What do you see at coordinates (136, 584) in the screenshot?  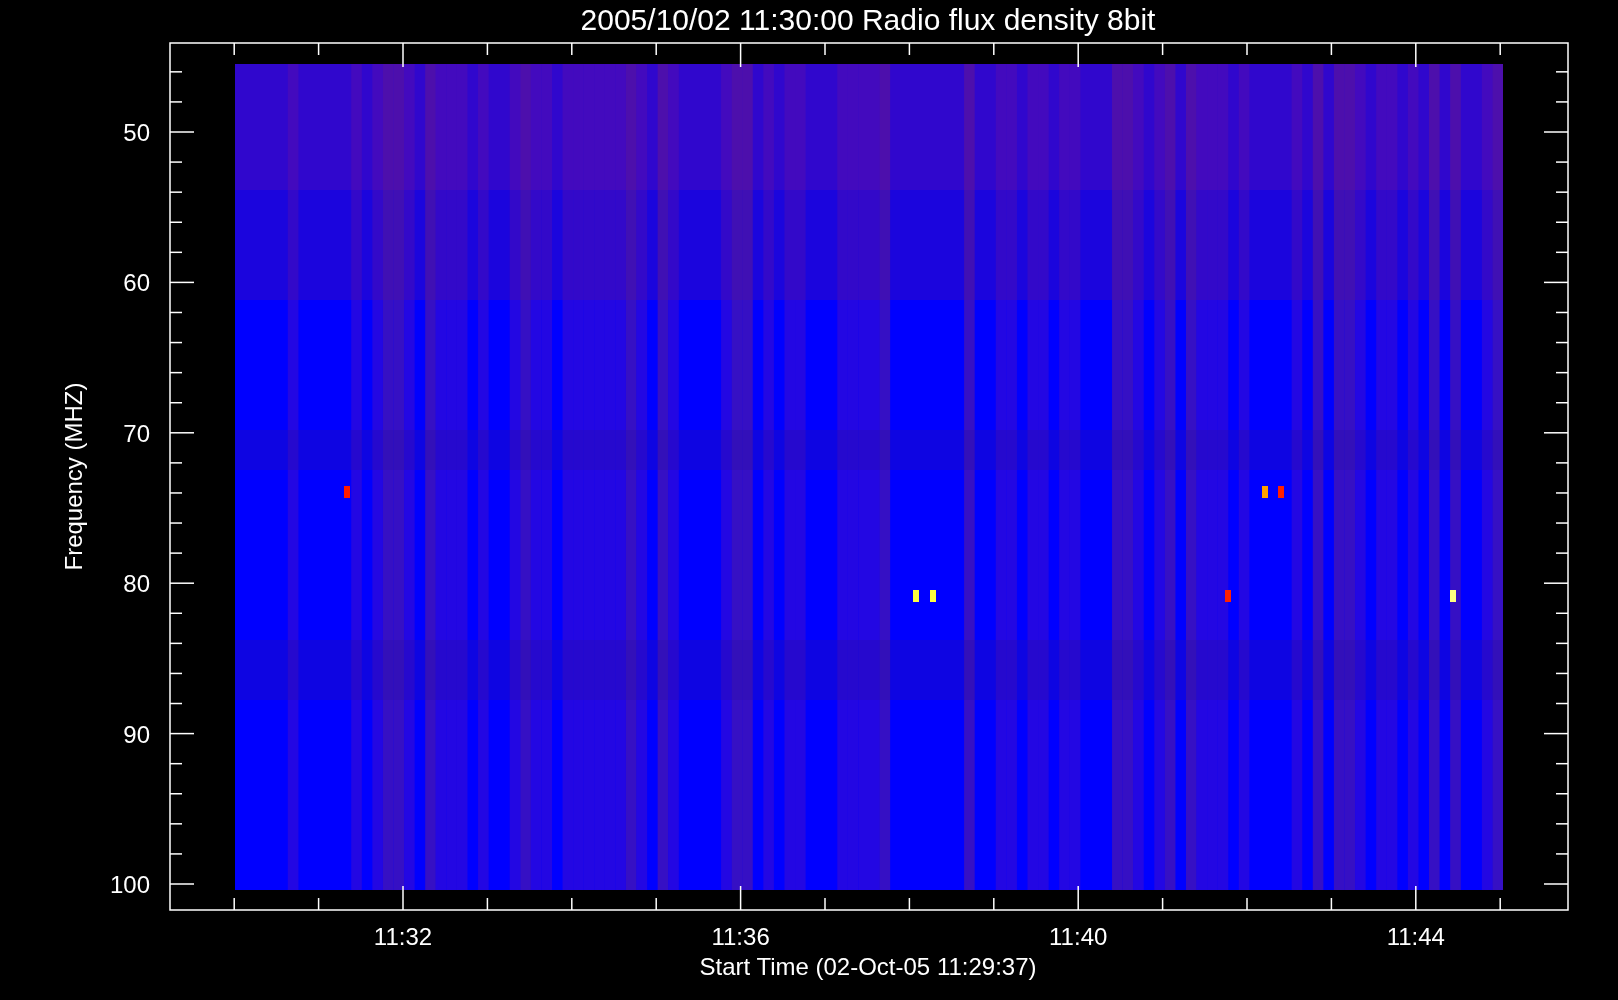 I see `y-tick-label: 80` at bounding box center [136, 584].